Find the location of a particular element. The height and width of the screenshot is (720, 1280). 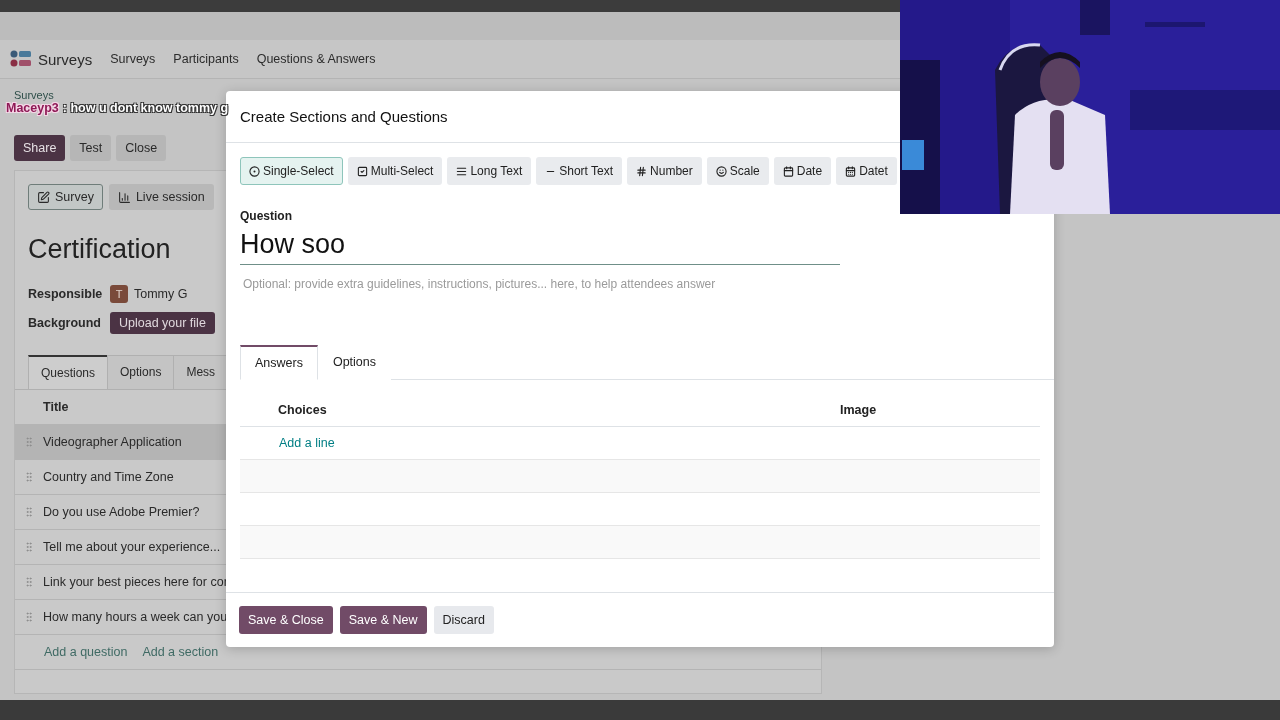

question-type-button: Date is located at coordinates (802, 171).